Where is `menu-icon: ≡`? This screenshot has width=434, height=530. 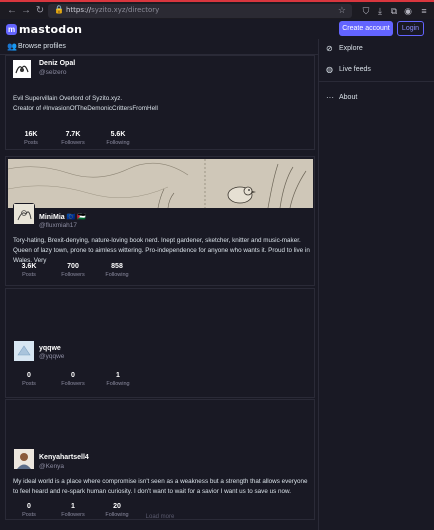 menu-icon: ≡ is located at coordinates (424, 11).